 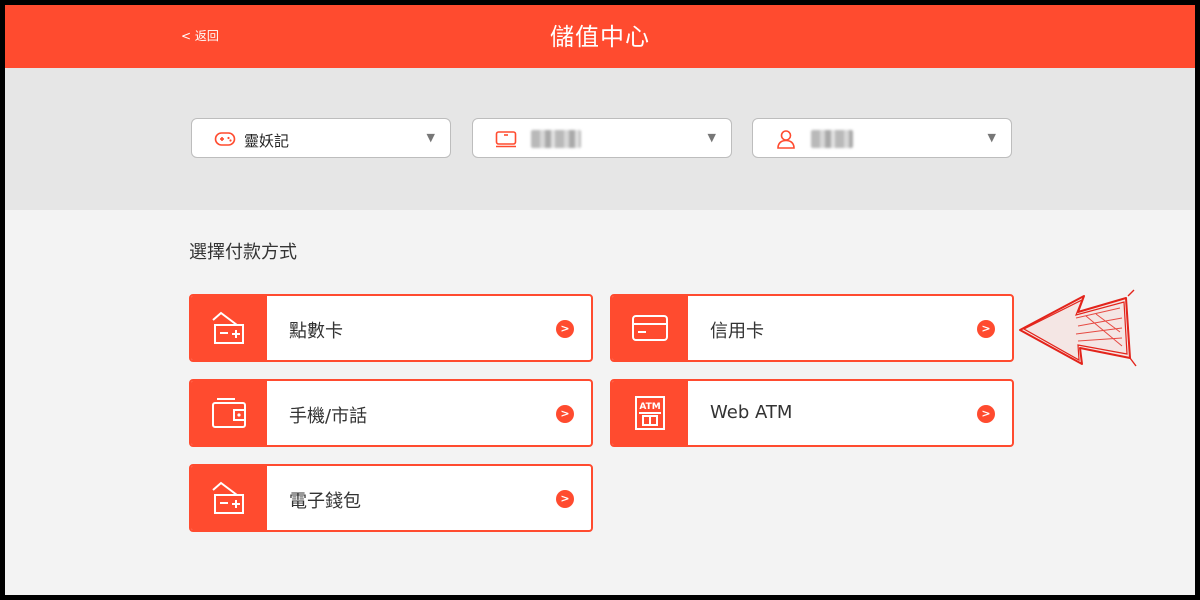 What do you see at coordinates (1078, 328) in the screenshot?
I see `annotation-arrow-icon` at bounding box center [1078, 328].